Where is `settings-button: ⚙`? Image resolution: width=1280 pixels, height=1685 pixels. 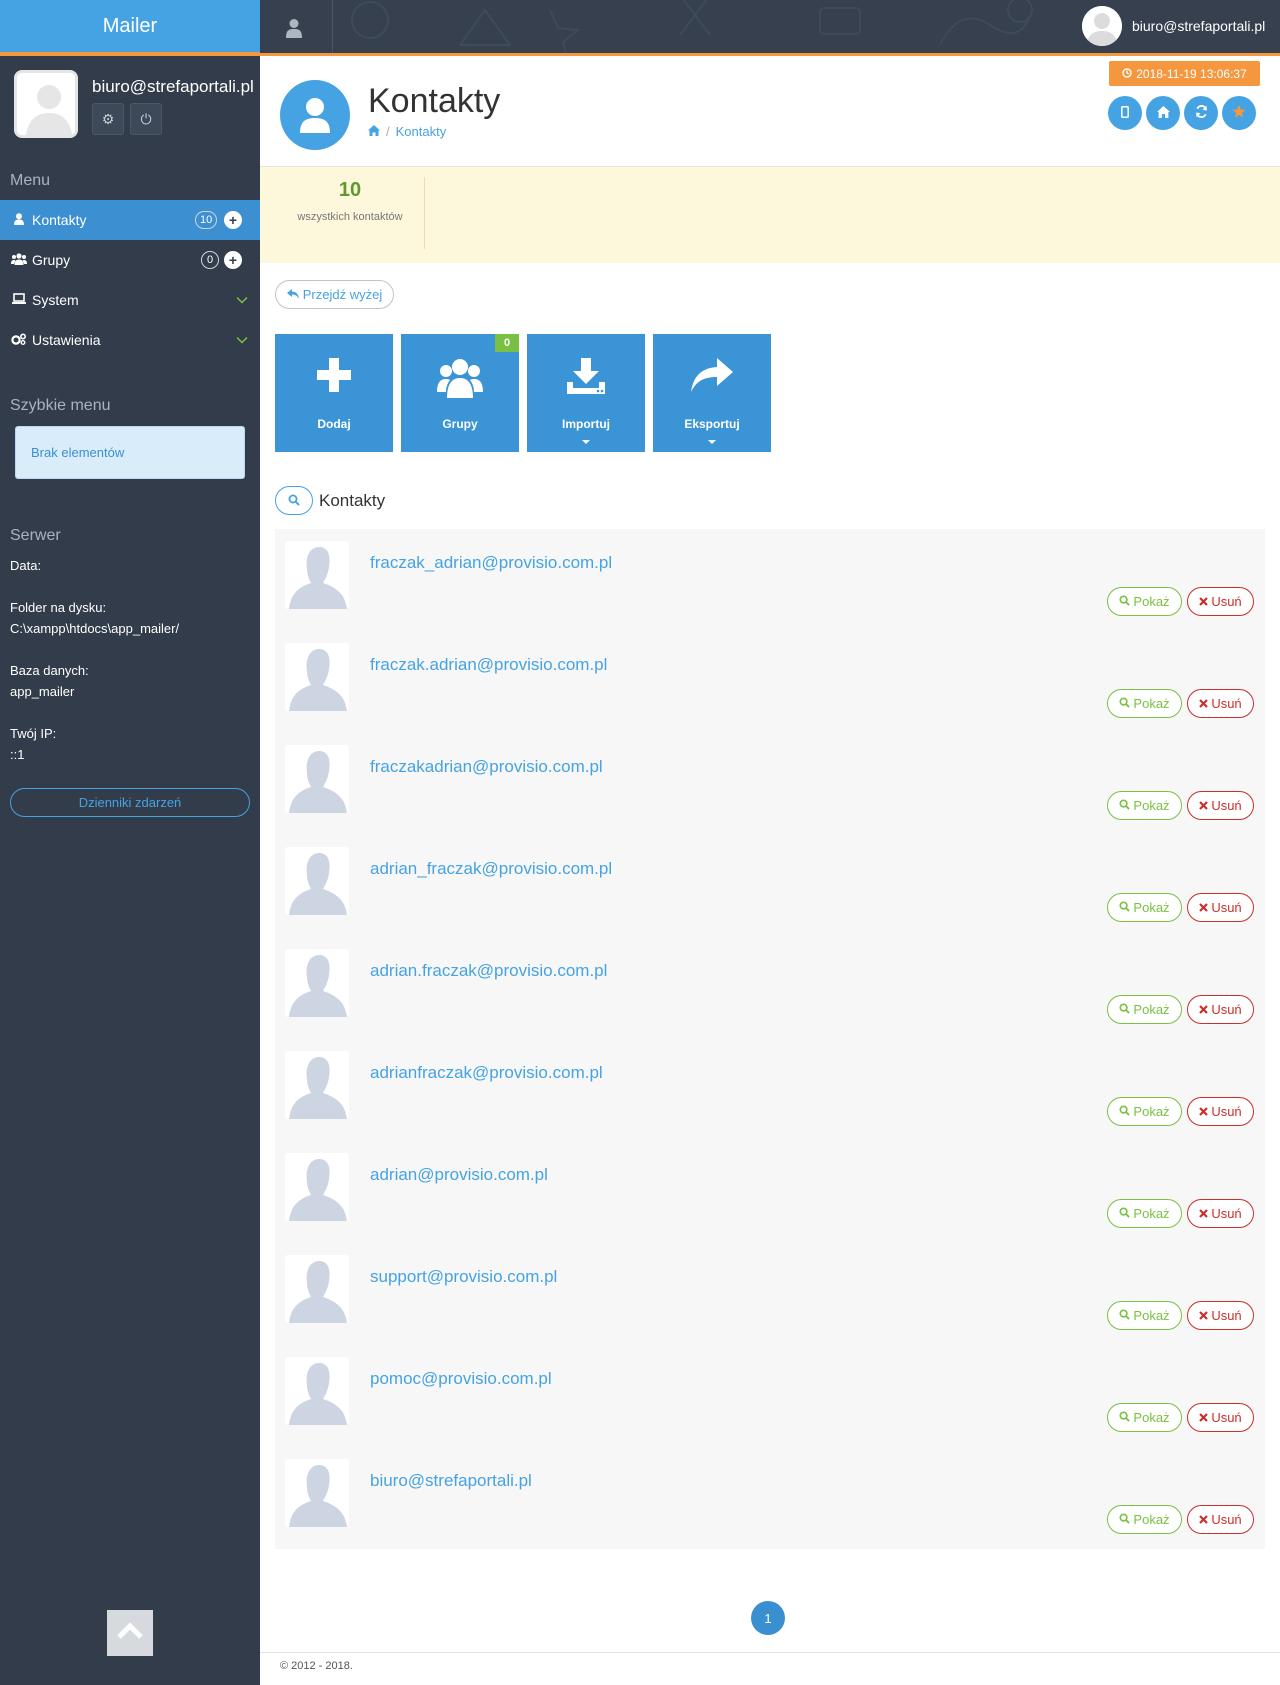 settings-button: ⚙ is located at coordinates (108, 119).